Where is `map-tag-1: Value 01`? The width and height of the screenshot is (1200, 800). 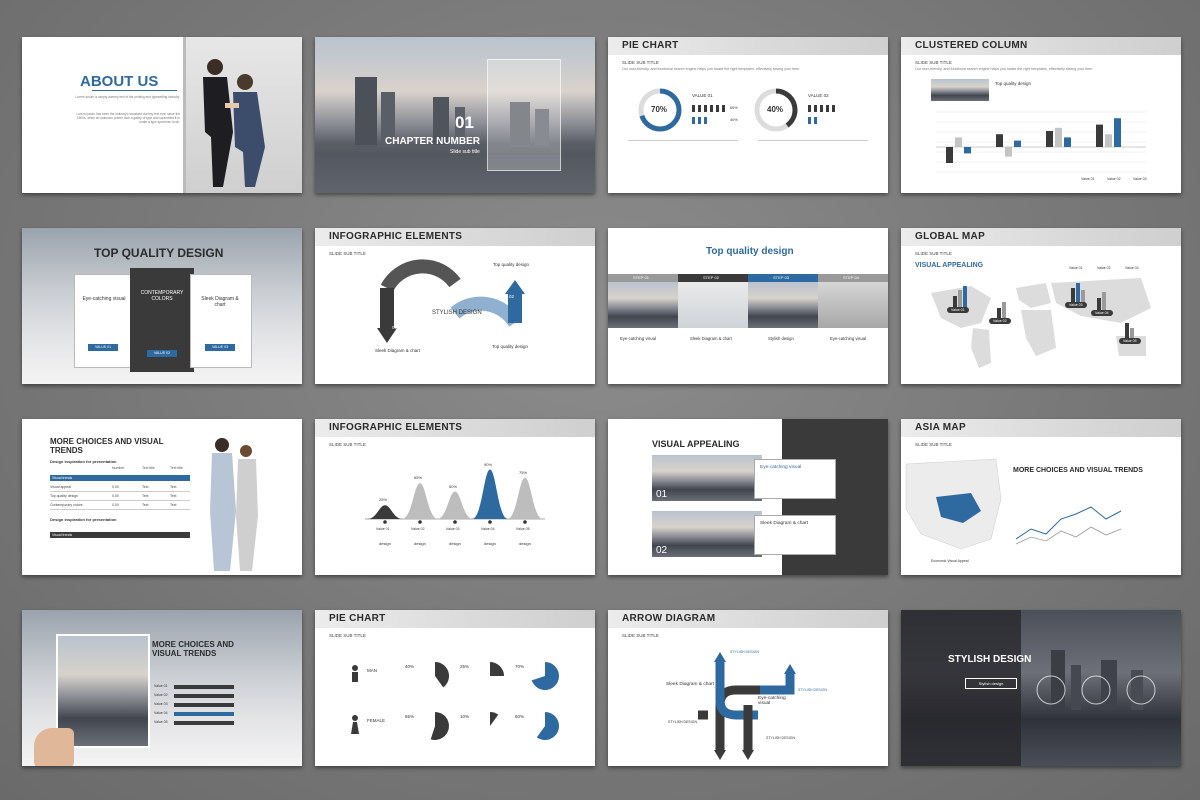
map-tag-1: Value 01 is located at coordinates (958, 310).